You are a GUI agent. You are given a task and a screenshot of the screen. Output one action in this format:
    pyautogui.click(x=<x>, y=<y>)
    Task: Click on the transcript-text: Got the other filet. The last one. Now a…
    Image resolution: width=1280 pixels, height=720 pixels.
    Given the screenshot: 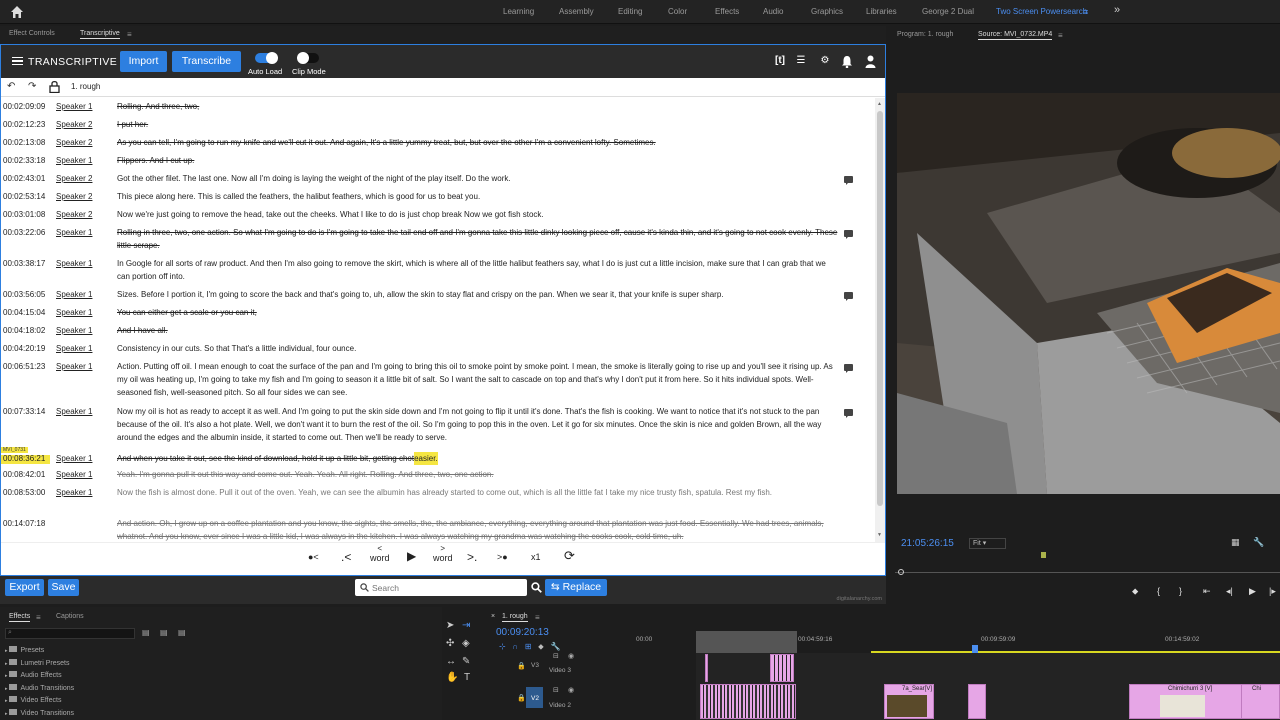 What is the action you would take?
    pyautogui.click(x=478, y=178)
    